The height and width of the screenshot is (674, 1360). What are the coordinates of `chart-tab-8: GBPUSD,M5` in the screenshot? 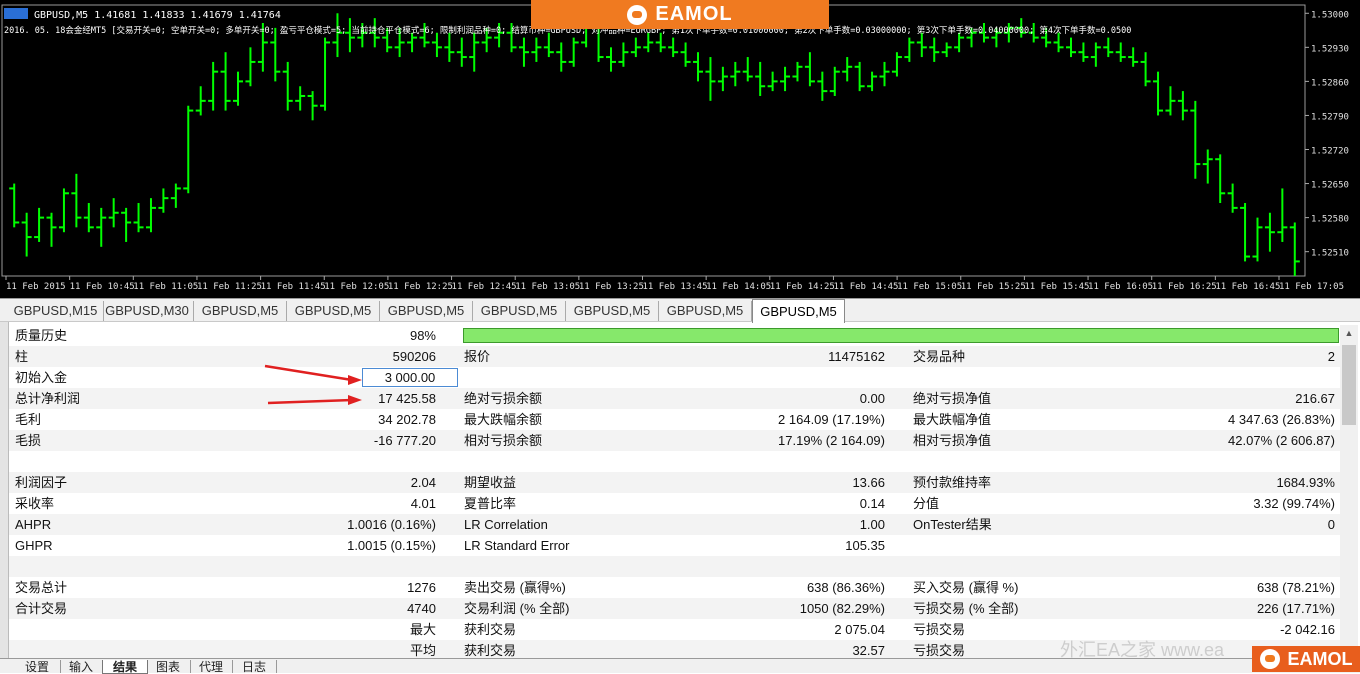 It's located at (705, 311).